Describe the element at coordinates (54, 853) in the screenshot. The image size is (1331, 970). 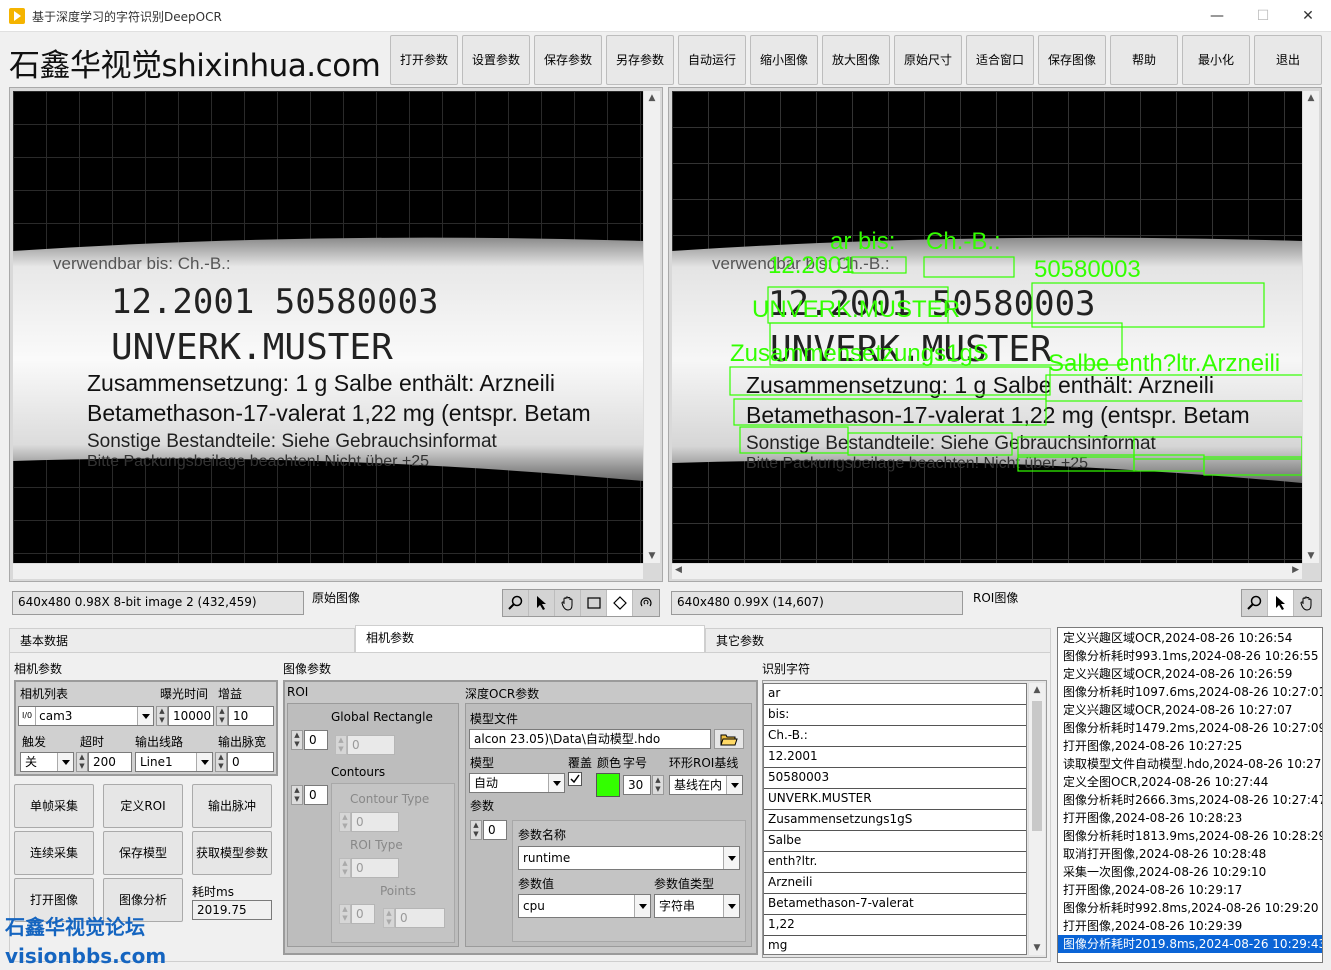
I see `continuous-capture-button: 连续采集` at that location.